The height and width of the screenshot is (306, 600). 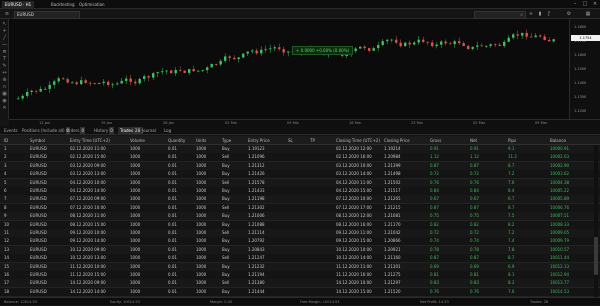 I want to click on indicators-icon: ƒ, so click(x=549, y=14).